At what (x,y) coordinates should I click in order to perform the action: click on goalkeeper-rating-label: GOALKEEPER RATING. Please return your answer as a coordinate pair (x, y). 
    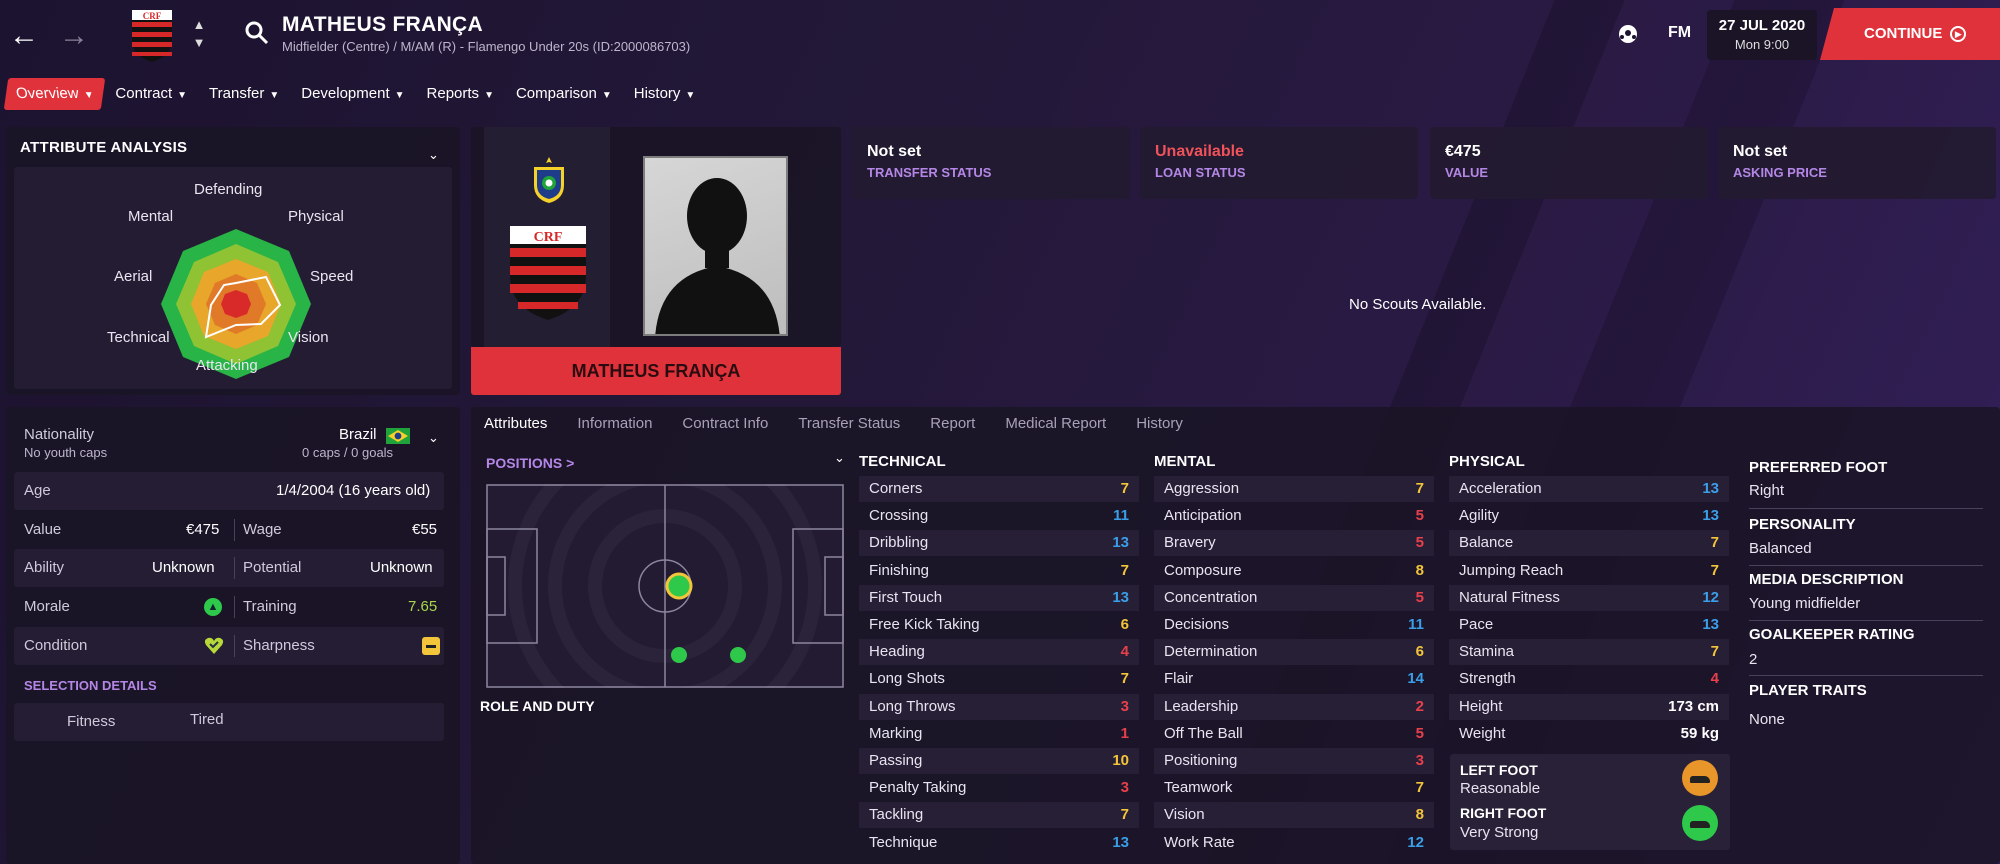
    Looking at the image, I should click on (1832, 634).